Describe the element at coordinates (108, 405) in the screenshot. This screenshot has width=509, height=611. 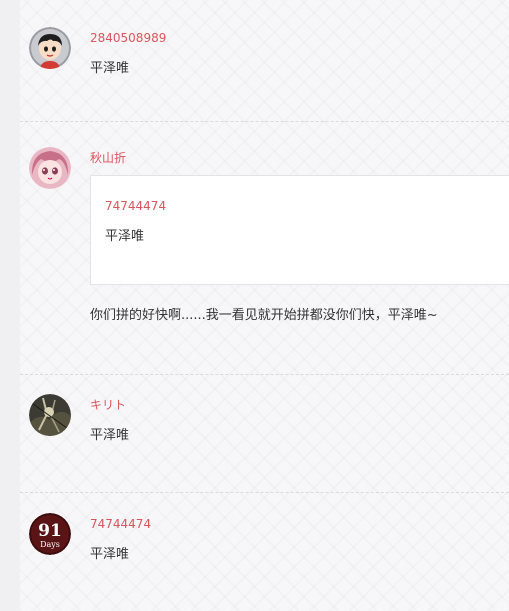
I see `comment-author: キリト` at that location.